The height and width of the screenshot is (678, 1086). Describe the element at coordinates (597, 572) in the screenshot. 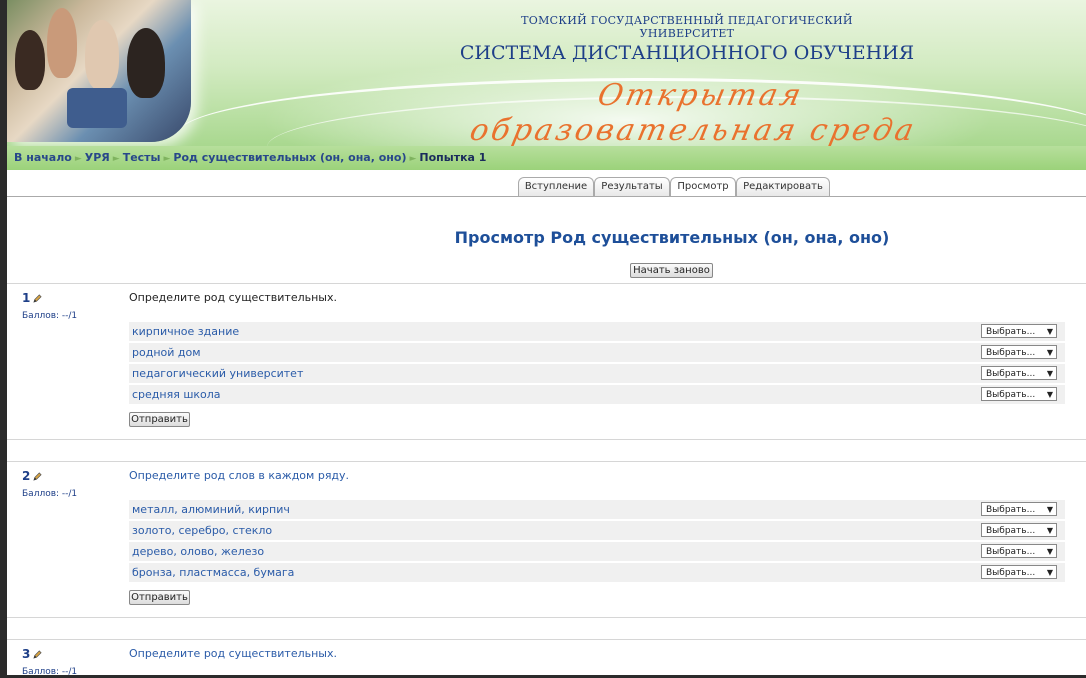

I see `match-row: бронза, пластмасса, бумага Выбрать... ▼` at that location.